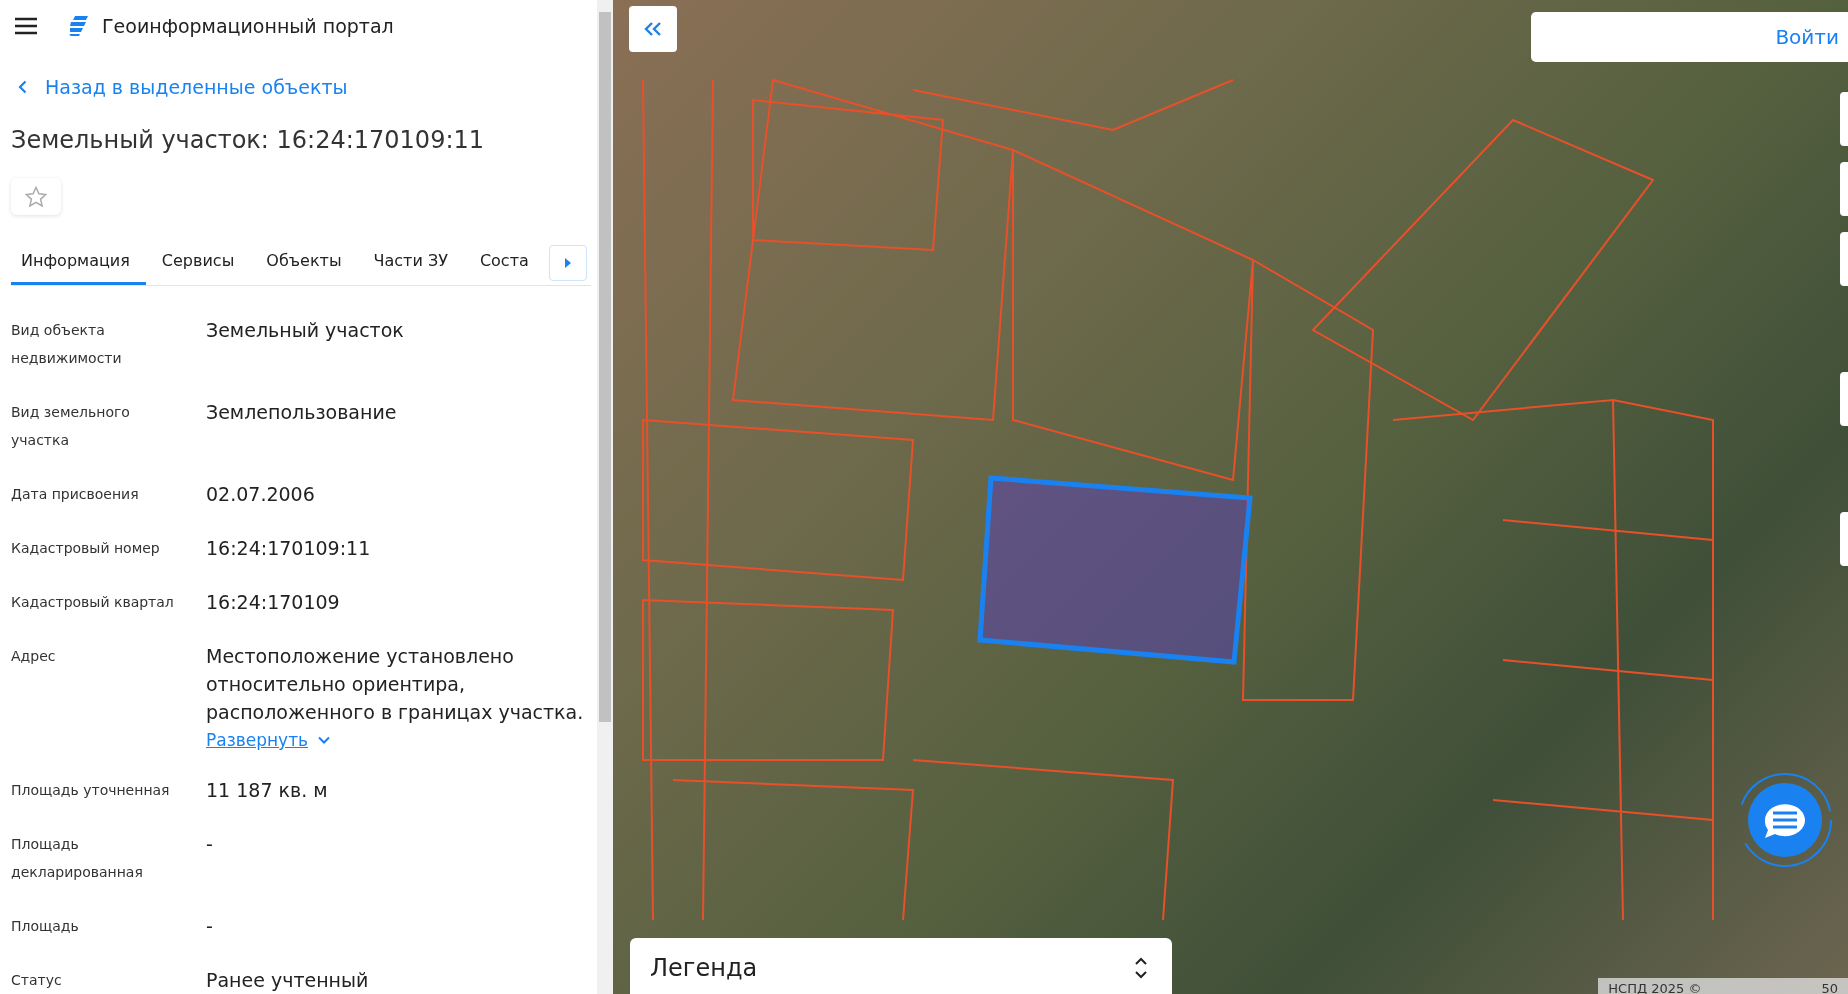  Describe the element at coordinates (34, 656) in the screenshot. I see `property-label: Адрес` at that location.